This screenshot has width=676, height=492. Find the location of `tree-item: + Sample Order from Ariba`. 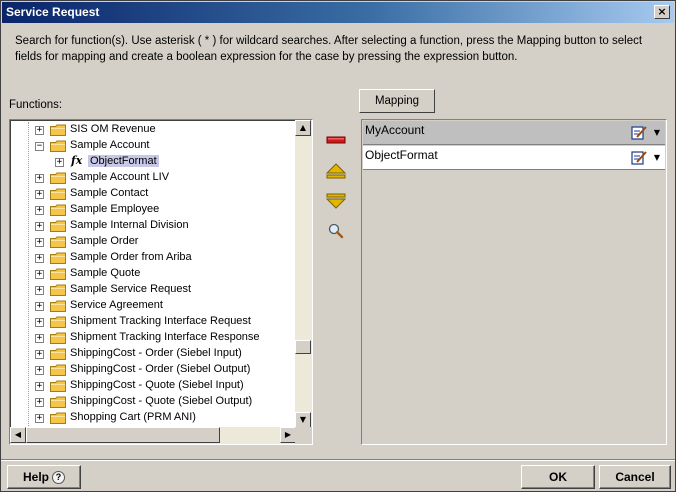

tree-item: + Sample Order from Ariba is located at coordinates (153, 258).